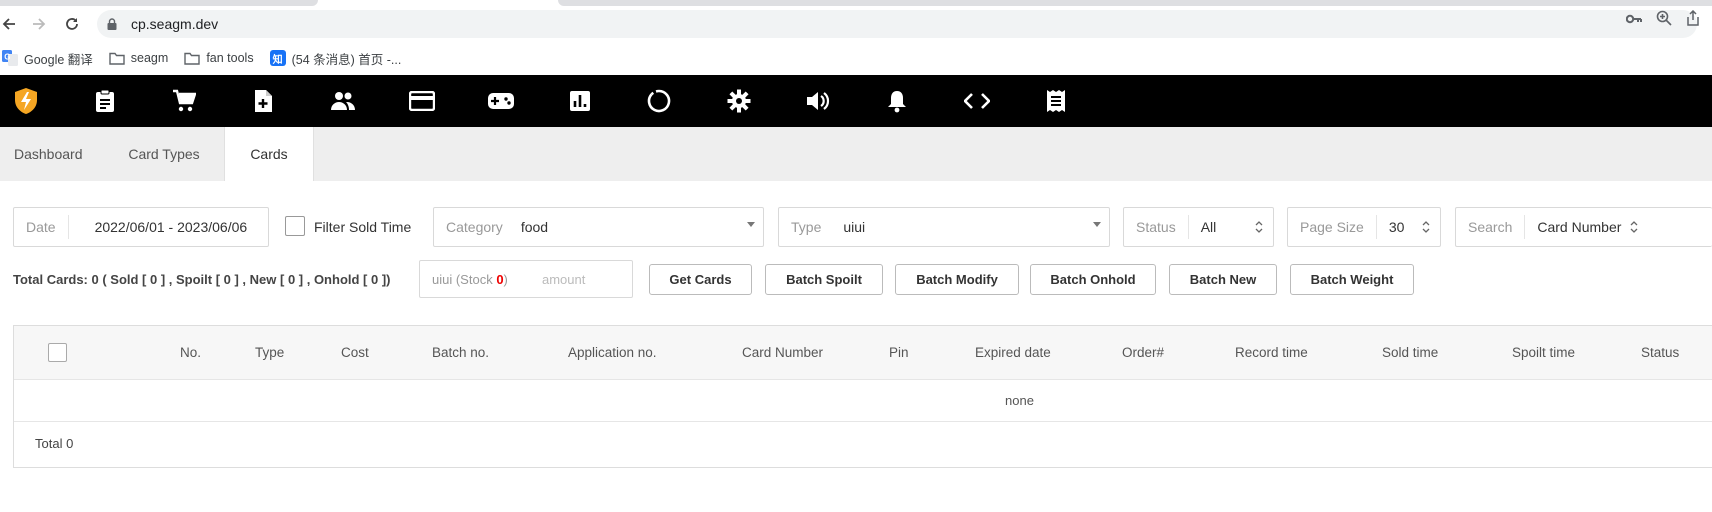  What do you see at coordinates (897, 101) in the screenshot?
I see `bell-icon` at bounding box center [897, 101].